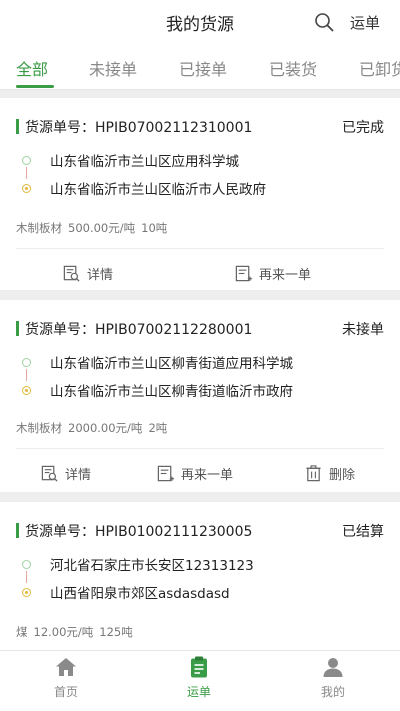 The height and width of the screenshot is (711, 400). I want to click on active-tab-indicator, so click(35, 86).